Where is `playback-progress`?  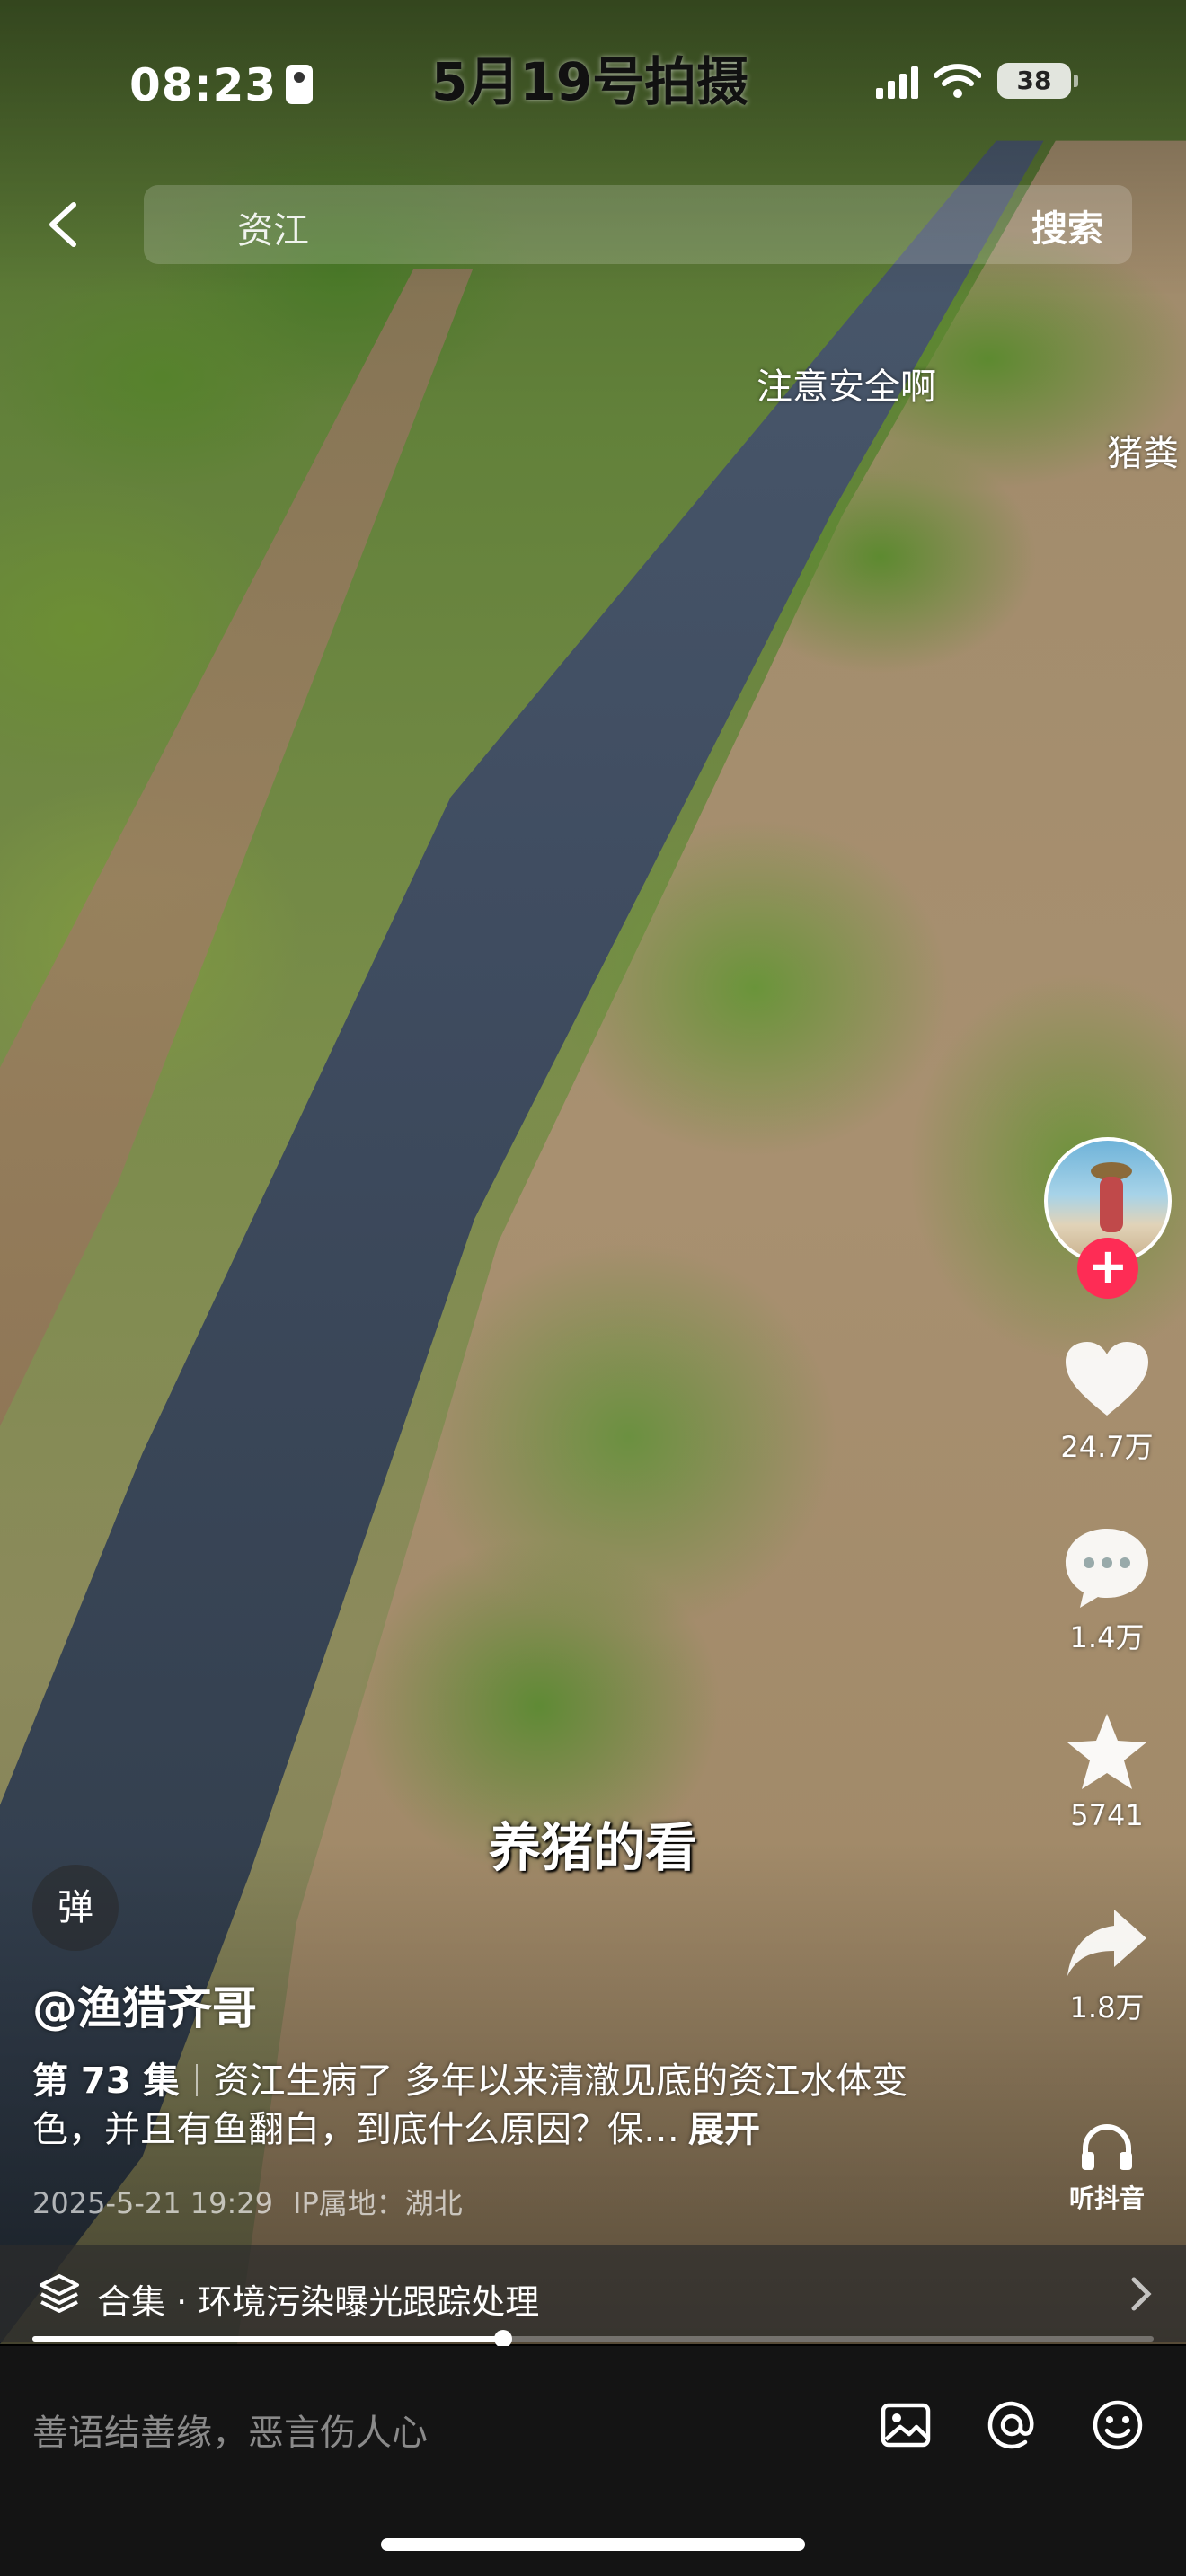 playback-progress is located at coordinates (593, 2339).